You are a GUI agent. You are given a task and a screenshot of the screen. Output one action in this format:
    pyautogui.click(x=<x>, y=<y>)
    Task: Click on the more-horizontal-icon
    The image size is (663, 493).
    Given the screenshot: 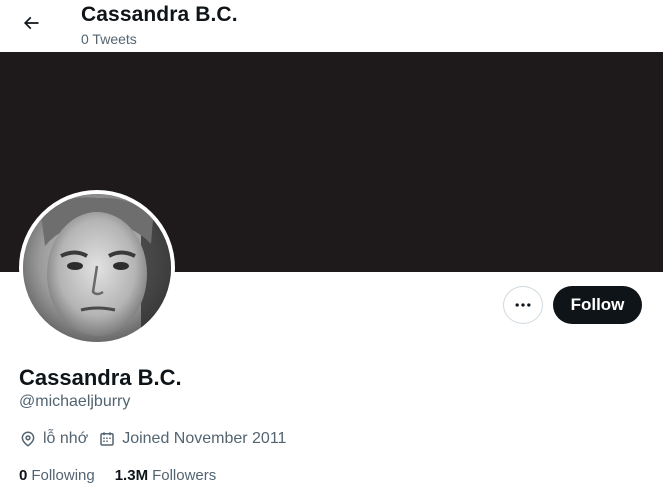 What is the action you would take?
    pyautogui.click(x=523, y=305)
    